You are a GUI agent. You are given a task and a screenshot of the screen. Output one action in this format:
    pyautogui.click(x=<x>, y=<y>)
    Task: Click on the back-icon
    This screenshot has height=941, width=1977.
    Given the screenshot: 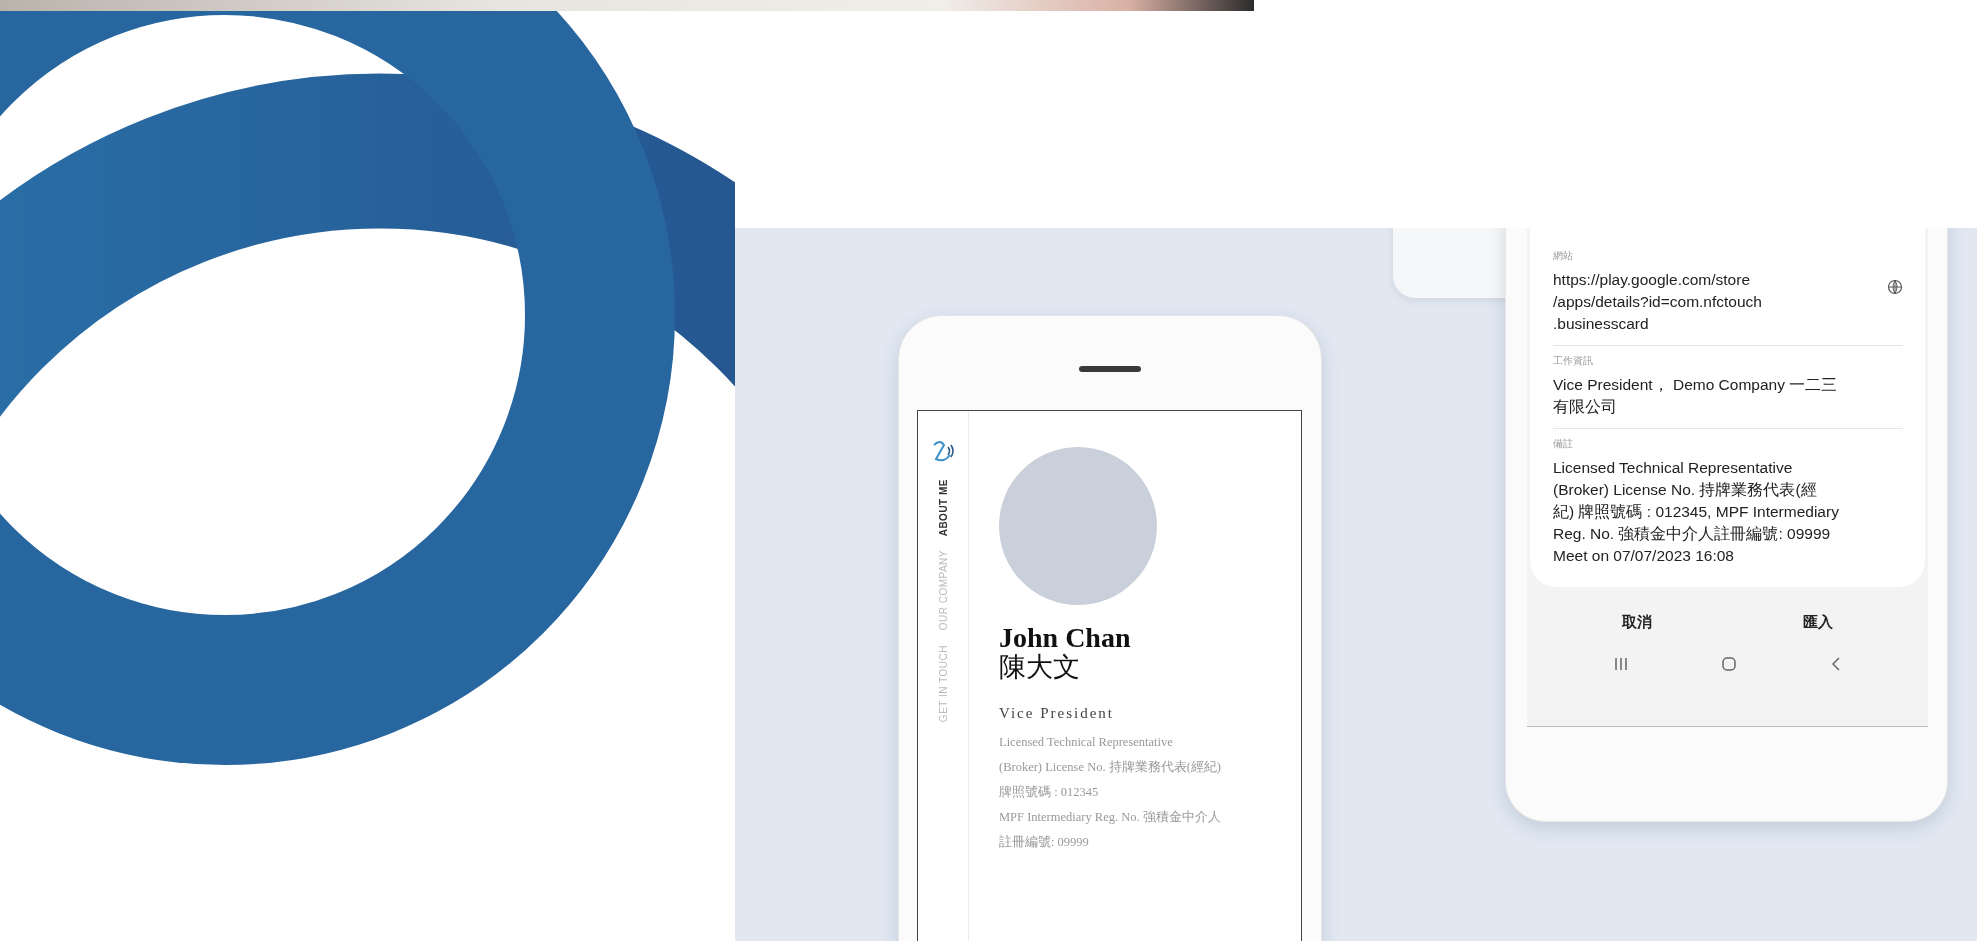 What is the action you would take?
    pyautogui.click(x=1835, y=664)
    